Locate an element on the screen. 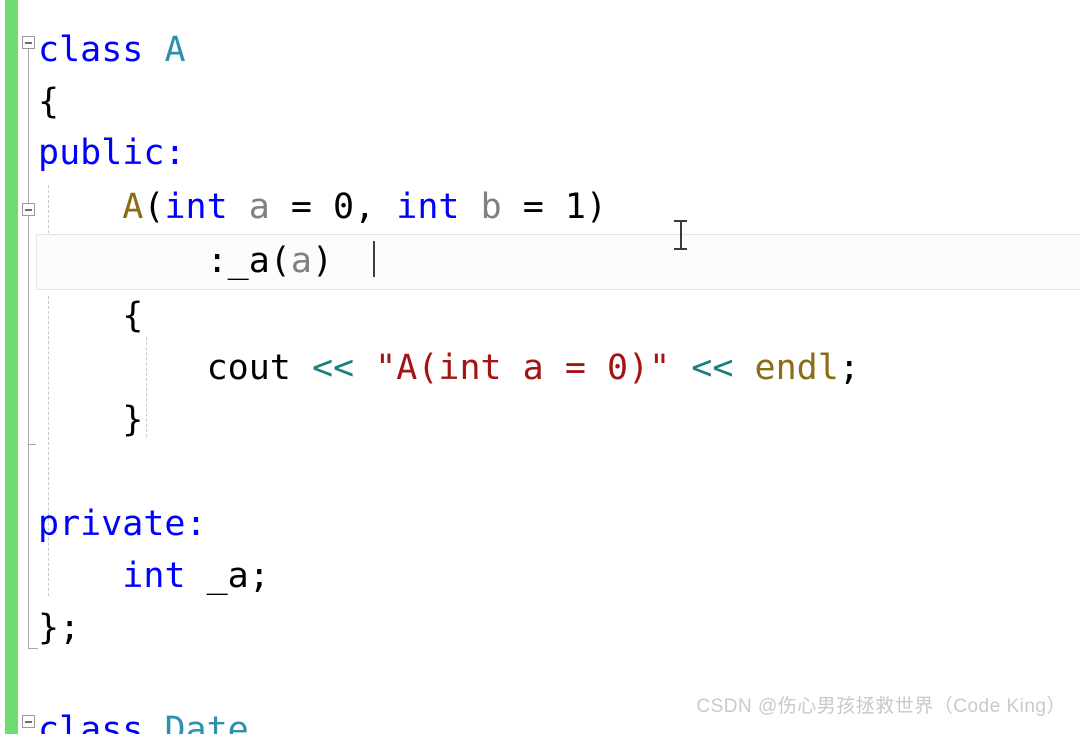 This screenshot has height=734, width=1080. code-line-close-brace-ctor: } is located at coordinates (90, 420).